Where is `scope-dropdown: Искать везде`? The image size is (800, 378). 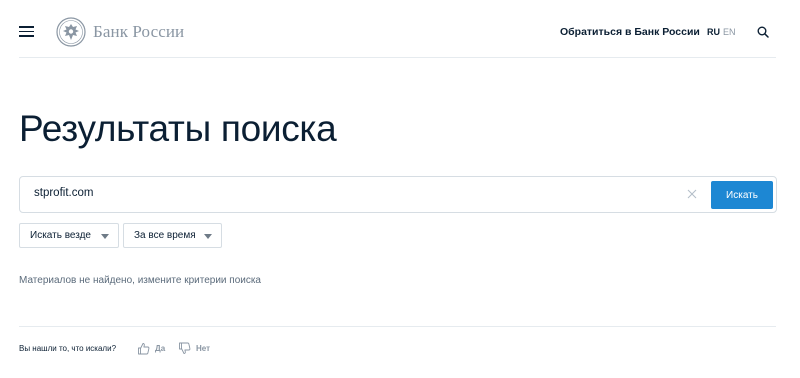
scope-dropdown: Искать везде is located at coordinates (69, 235).